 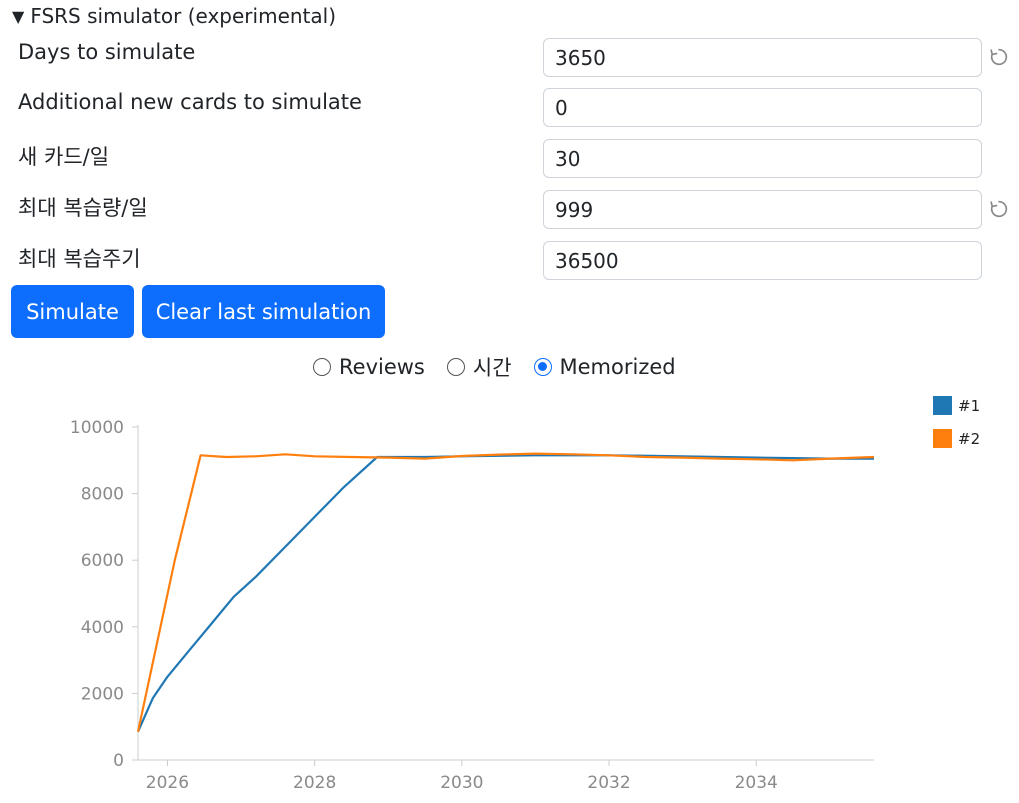 I want to click on x-tick-label: 2026, so click(x=167, y=783).